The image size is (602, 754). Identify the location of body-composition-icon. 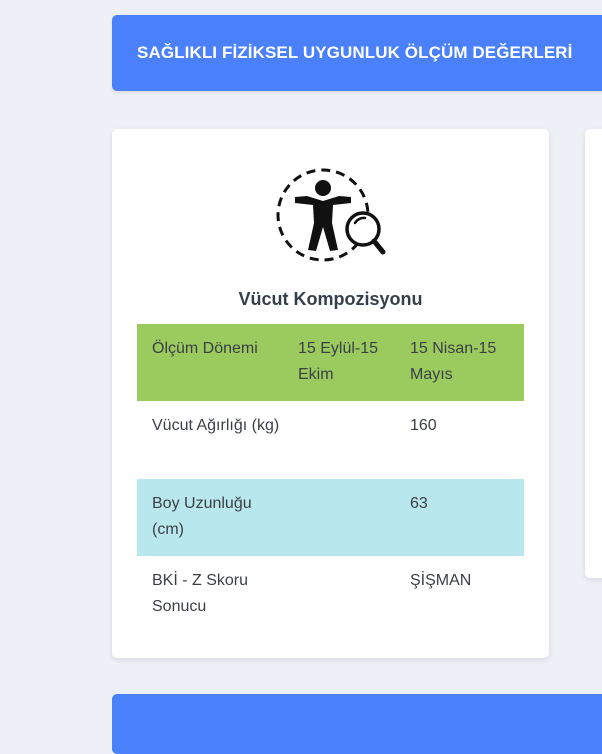
(332, 217).